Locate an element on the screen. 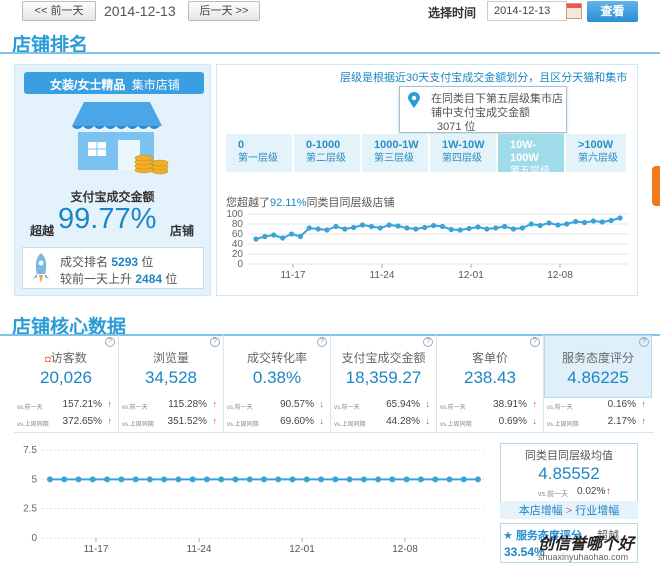 Image resolution: width=660 pixels, height=567 pixels. rank-label: 成交排名 is located at coordinates (84, 262).